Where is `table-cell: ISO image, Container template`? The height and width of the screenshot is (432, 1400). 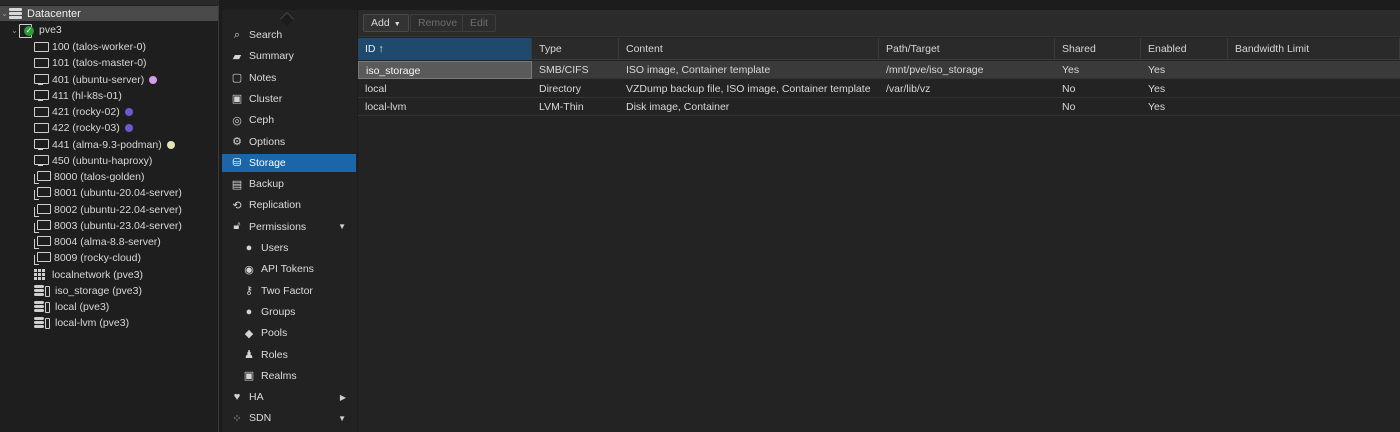 table-cell: ISO image, Container template is located at coordinates (698, 70).